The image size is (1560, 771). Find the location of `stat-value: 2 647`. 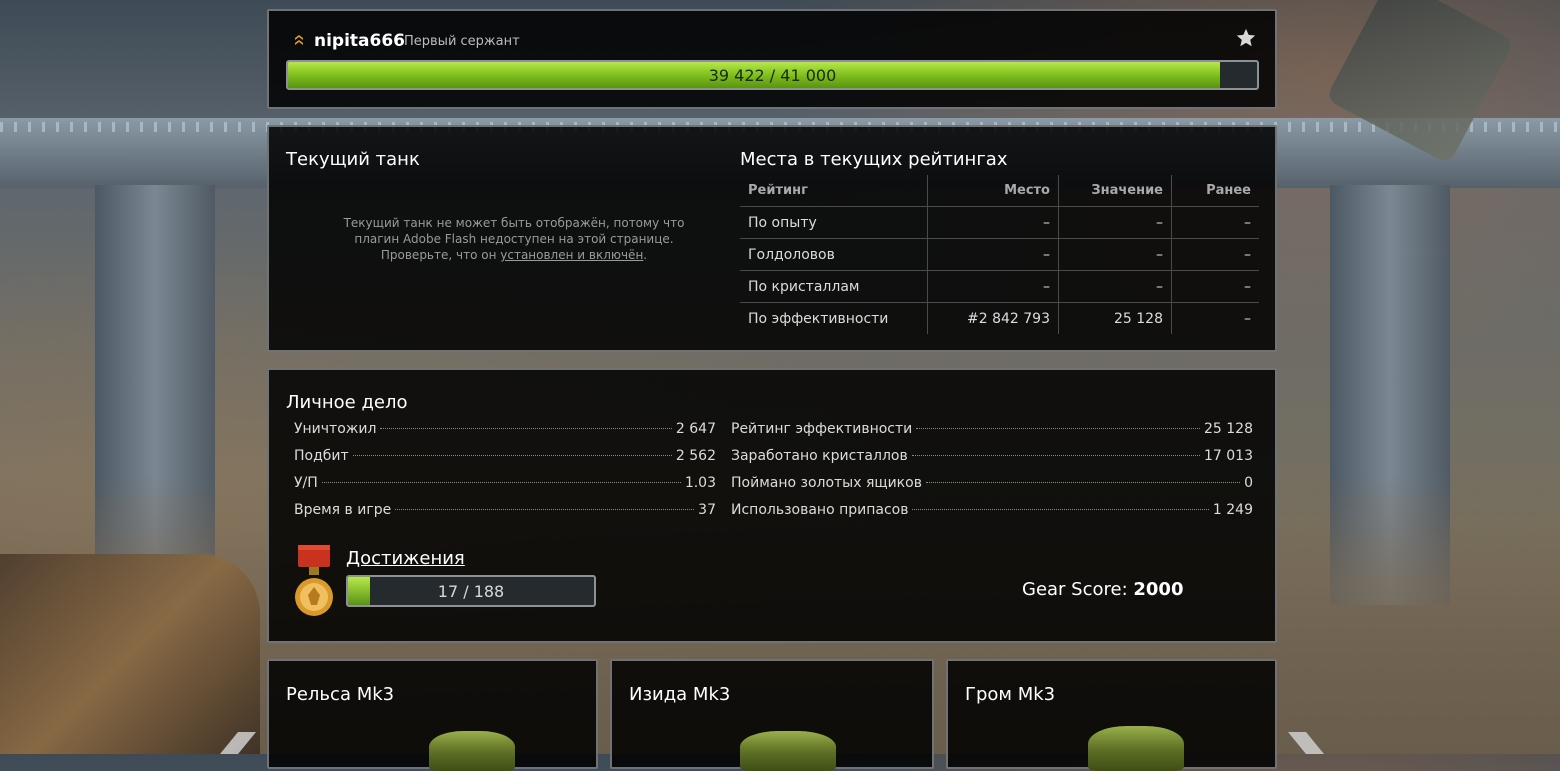

stat-value: 2 647 is located at coordinates (695, 429).